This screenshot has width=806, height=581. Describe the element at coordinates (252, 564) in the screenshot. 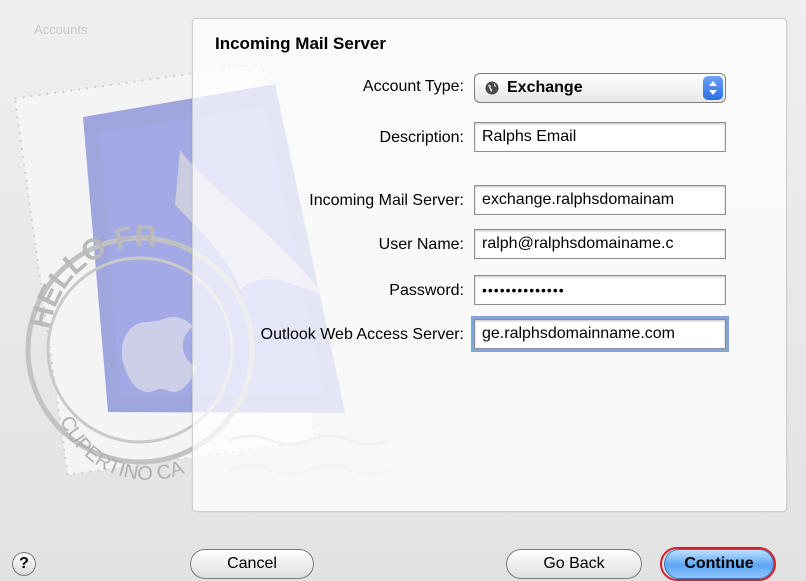

I see `cancel-button: Cancel` at that location.